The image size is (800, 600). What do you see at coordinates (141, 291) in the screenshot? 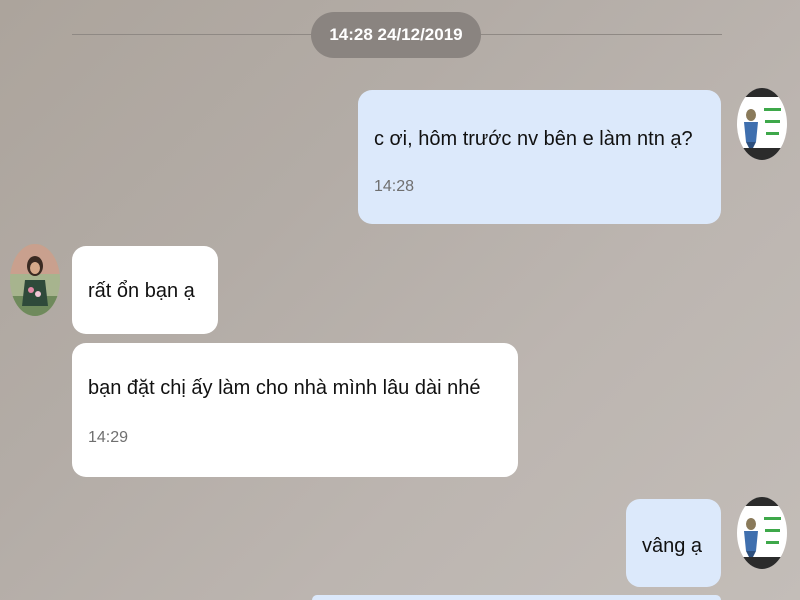
I see `message-text: rất ổn bạn ạ` at bounding box center [141, 291].